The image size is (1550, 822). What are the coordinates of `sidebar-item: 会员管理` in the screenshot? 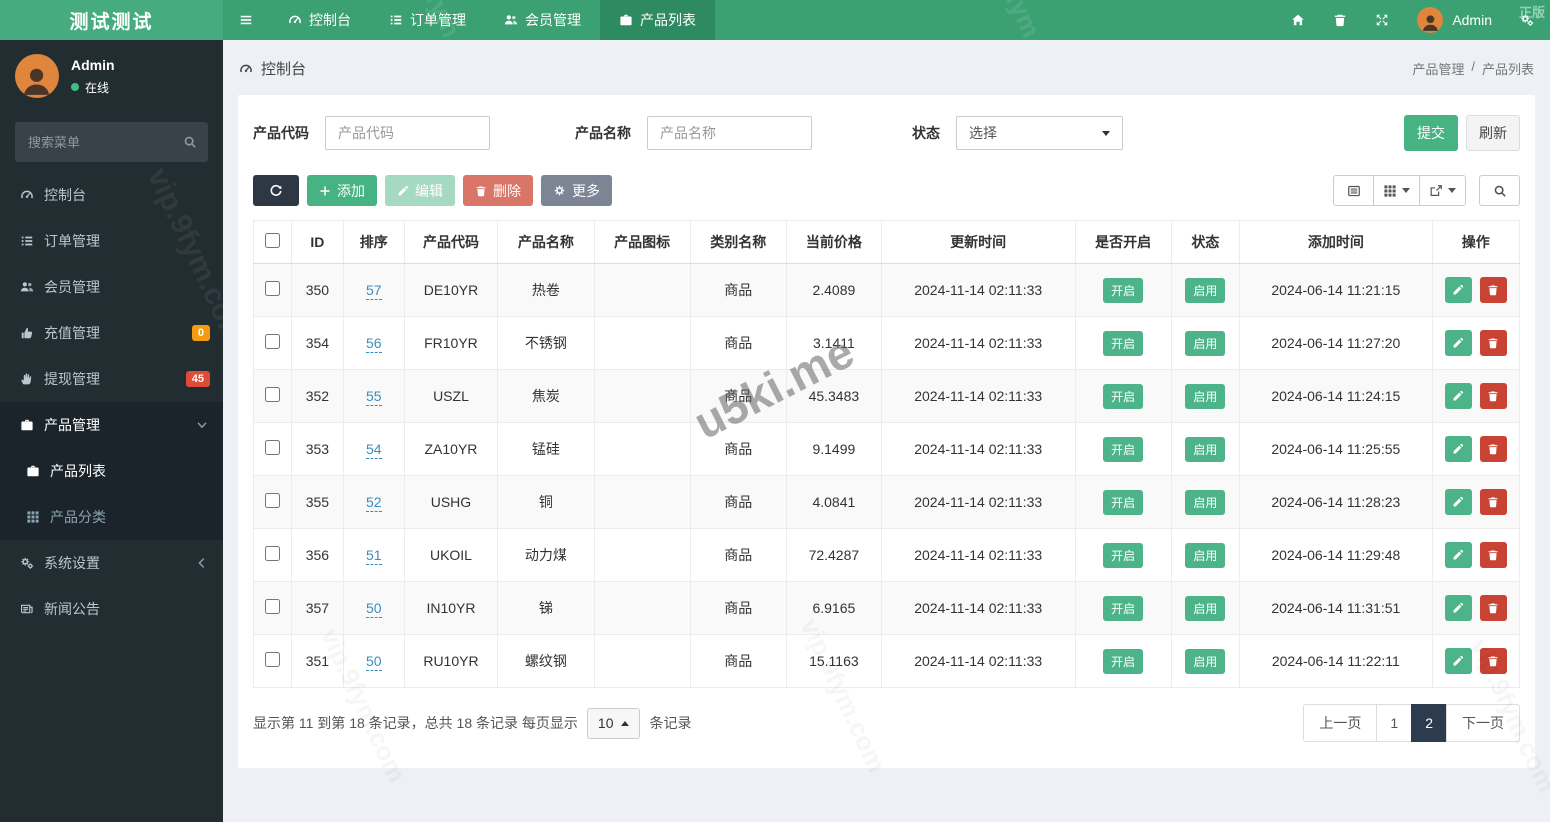 It's located at (111, 287).